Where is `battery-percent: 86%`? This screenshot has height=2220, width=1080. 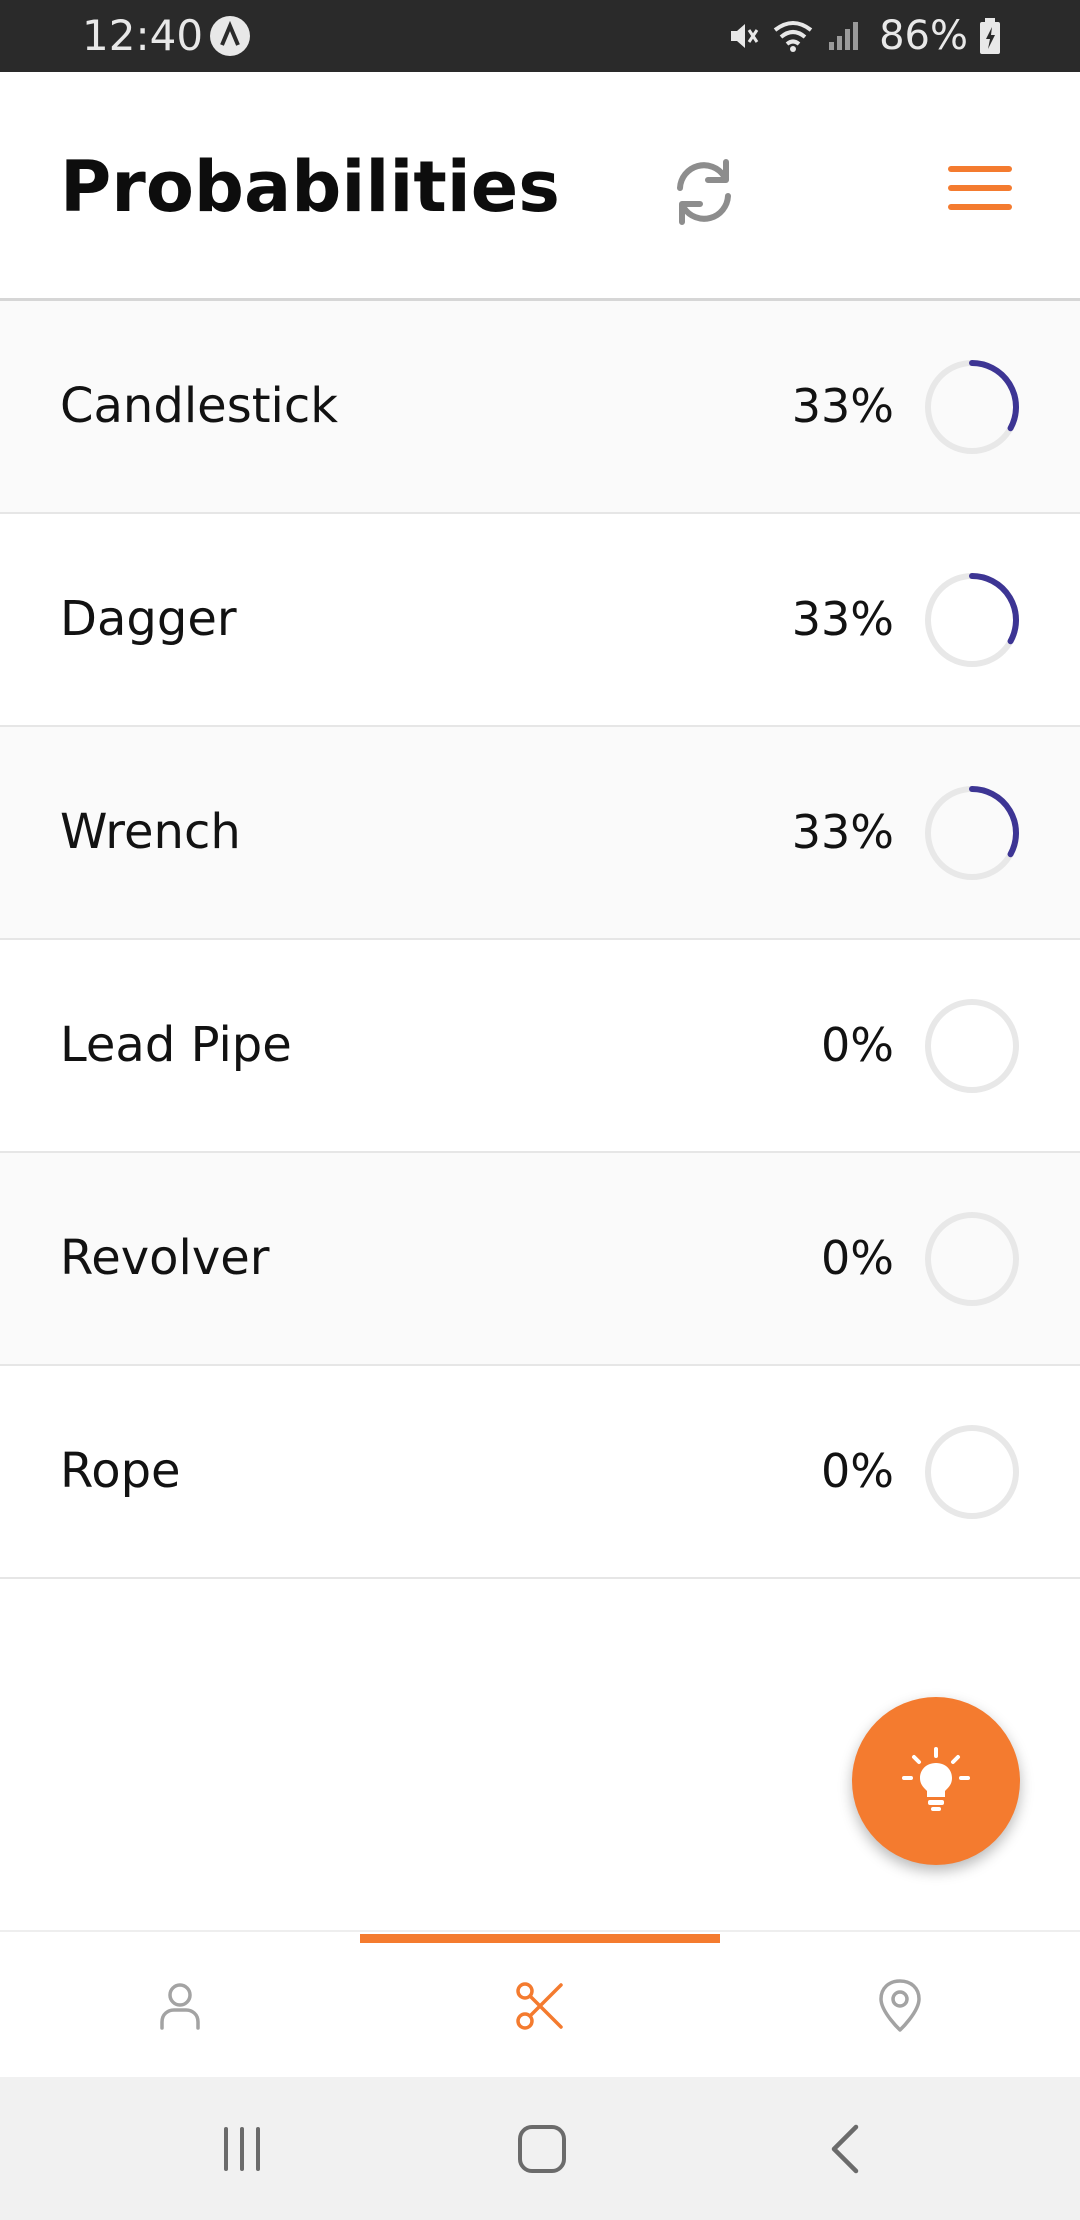 battery-percent: 86% is located at coordinates (923, 36).